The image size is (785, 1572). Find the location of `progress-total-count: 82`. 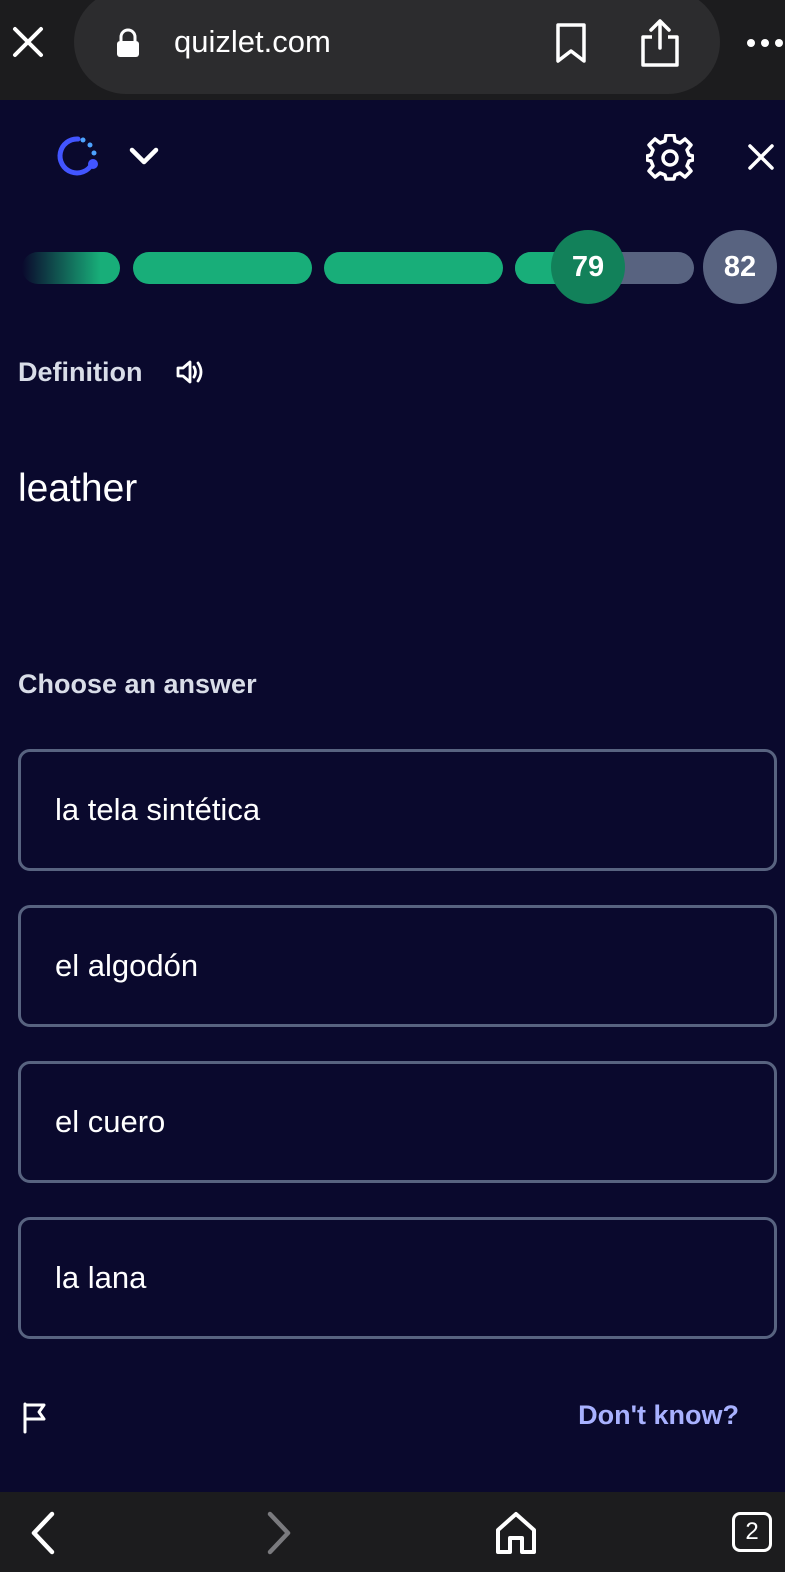

progress-total-count: 82 is located at coordinates (740, 267).